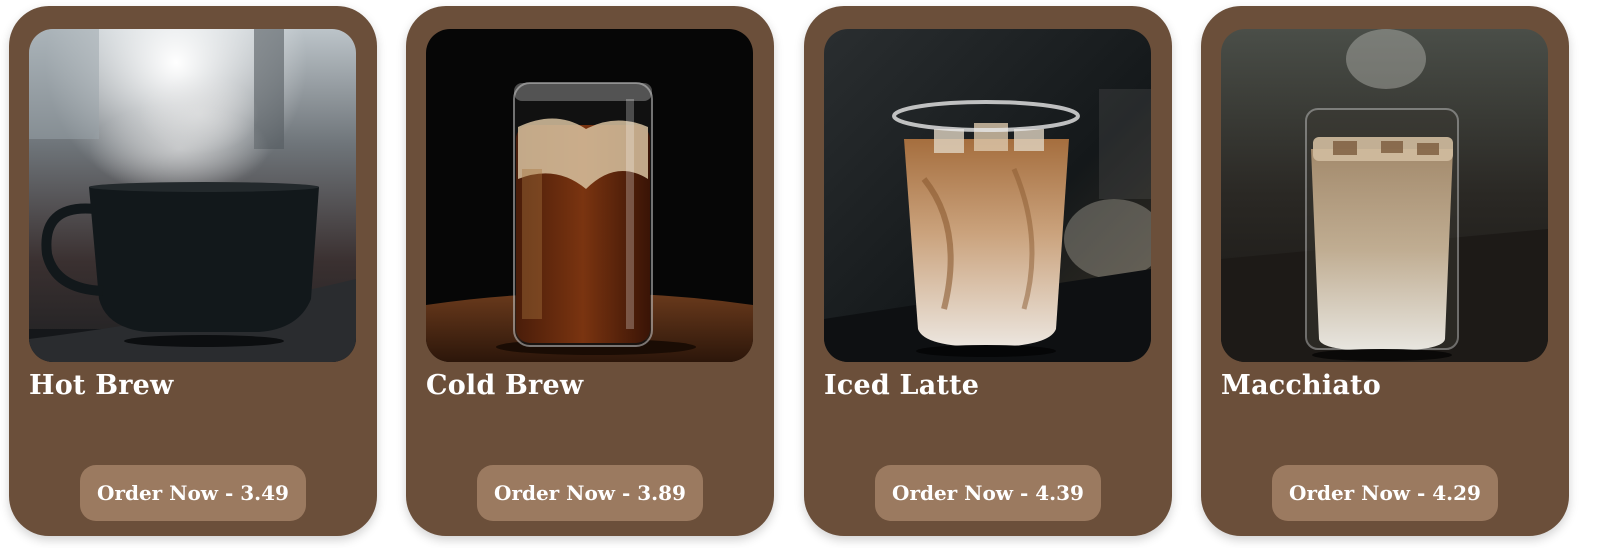 Image resolution: width=1612 pixels, height=548 pixels. I want to click on order-now-button: Order Now - 3.49, so click(193, 493).